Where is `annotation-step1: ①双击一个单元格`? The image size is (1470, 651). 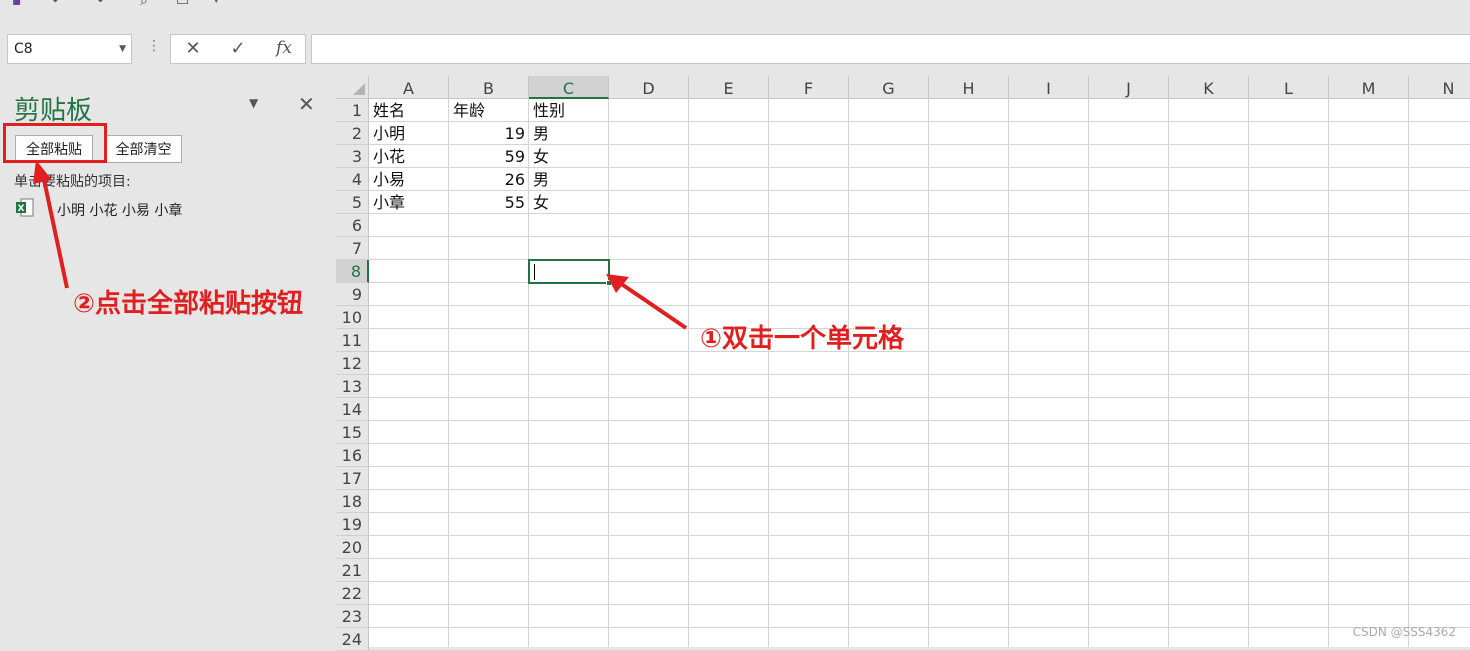 annotation-step1: ①双击一个单元格 is located at coordinates (802, 339).